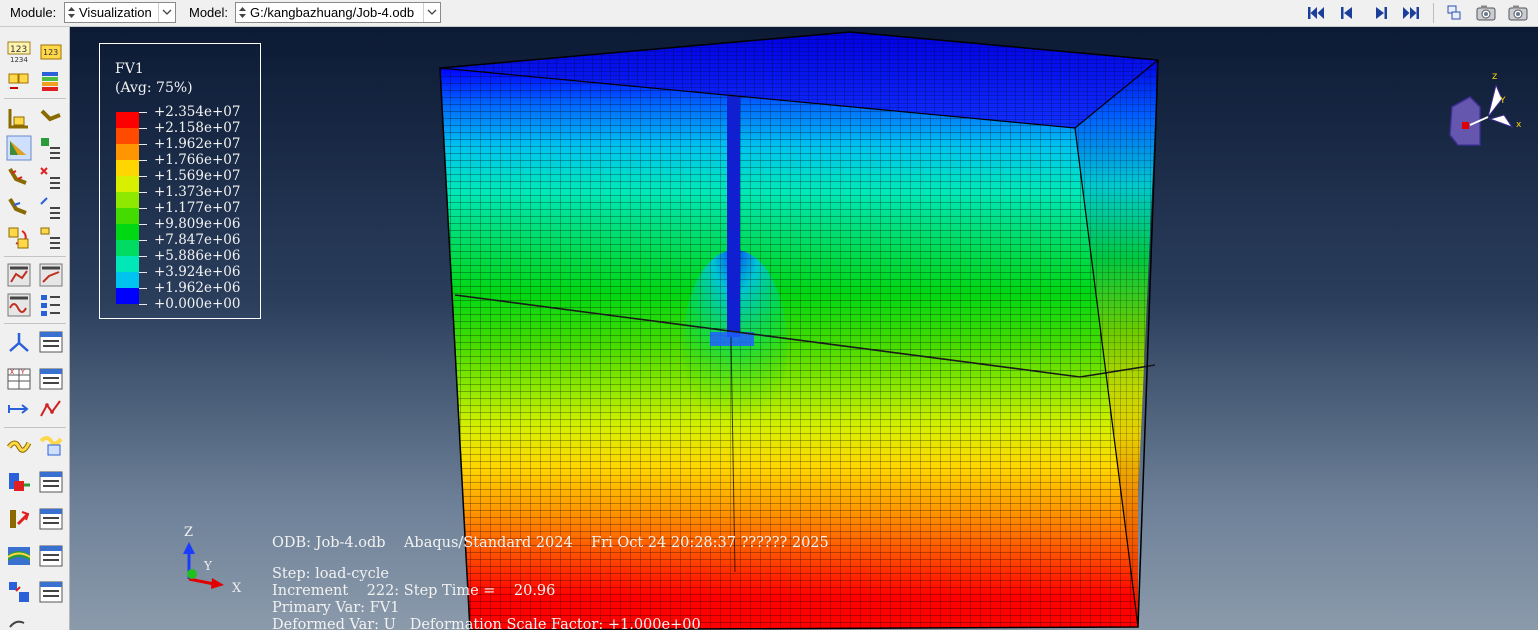 The width and height of the screenshot is (1538, 639). I want to click on toolbar-separator, so click(1433, 13).